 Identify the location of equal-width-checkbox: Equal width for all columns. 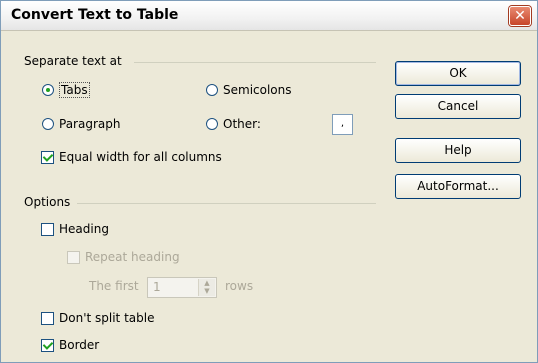
(131, 157).